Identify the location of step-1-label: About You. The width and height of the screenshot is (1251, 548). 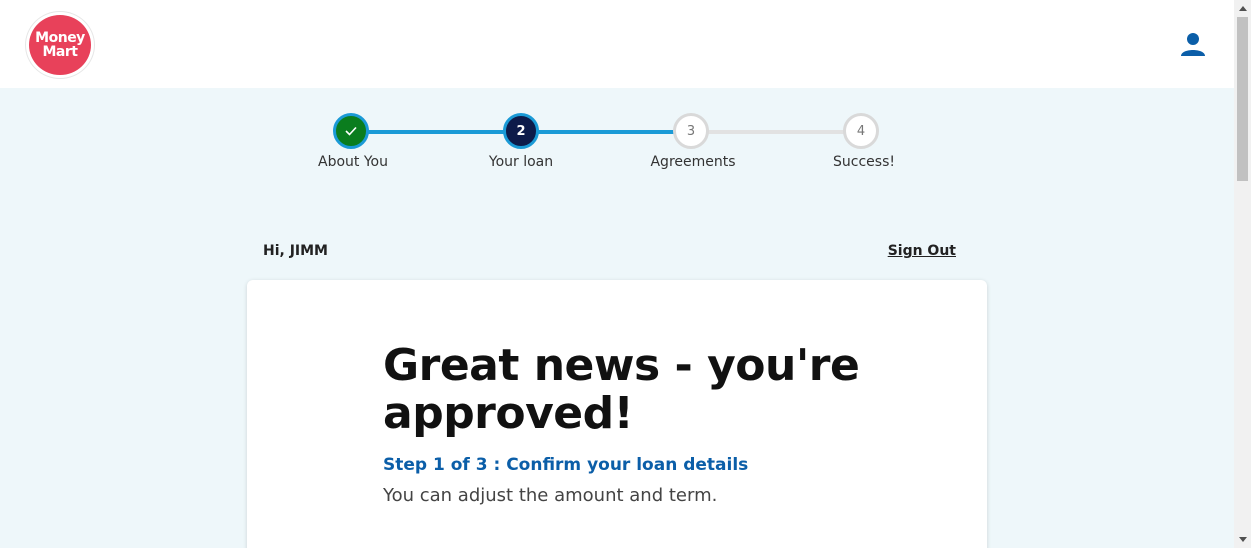
(353, 162).